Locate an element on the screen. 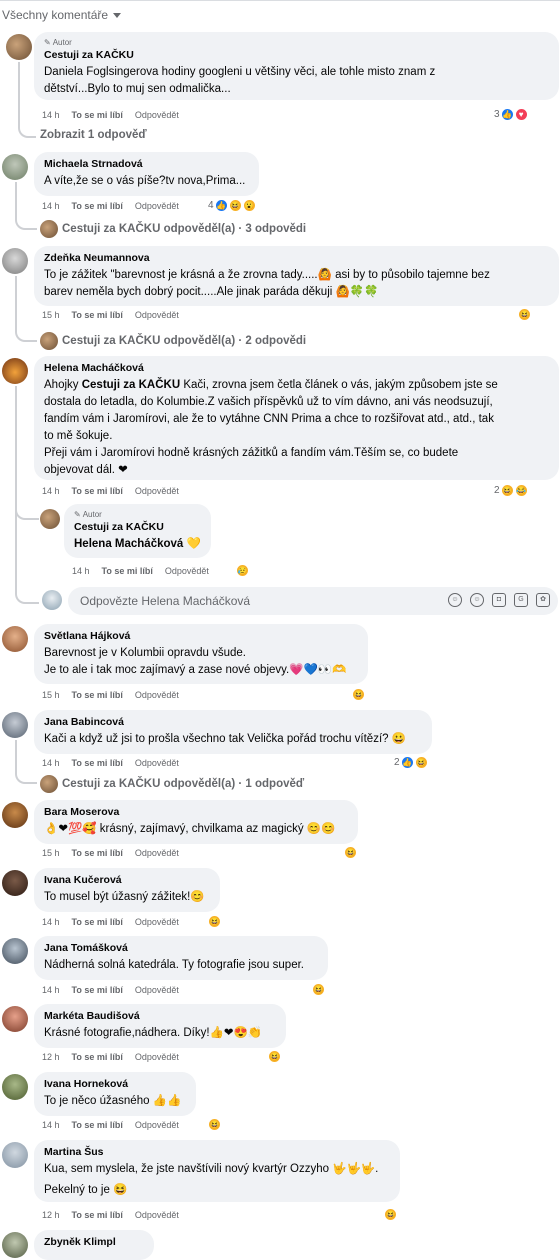  reply-author: Cestuji za KAČKU is located at coordinates (137, 527).